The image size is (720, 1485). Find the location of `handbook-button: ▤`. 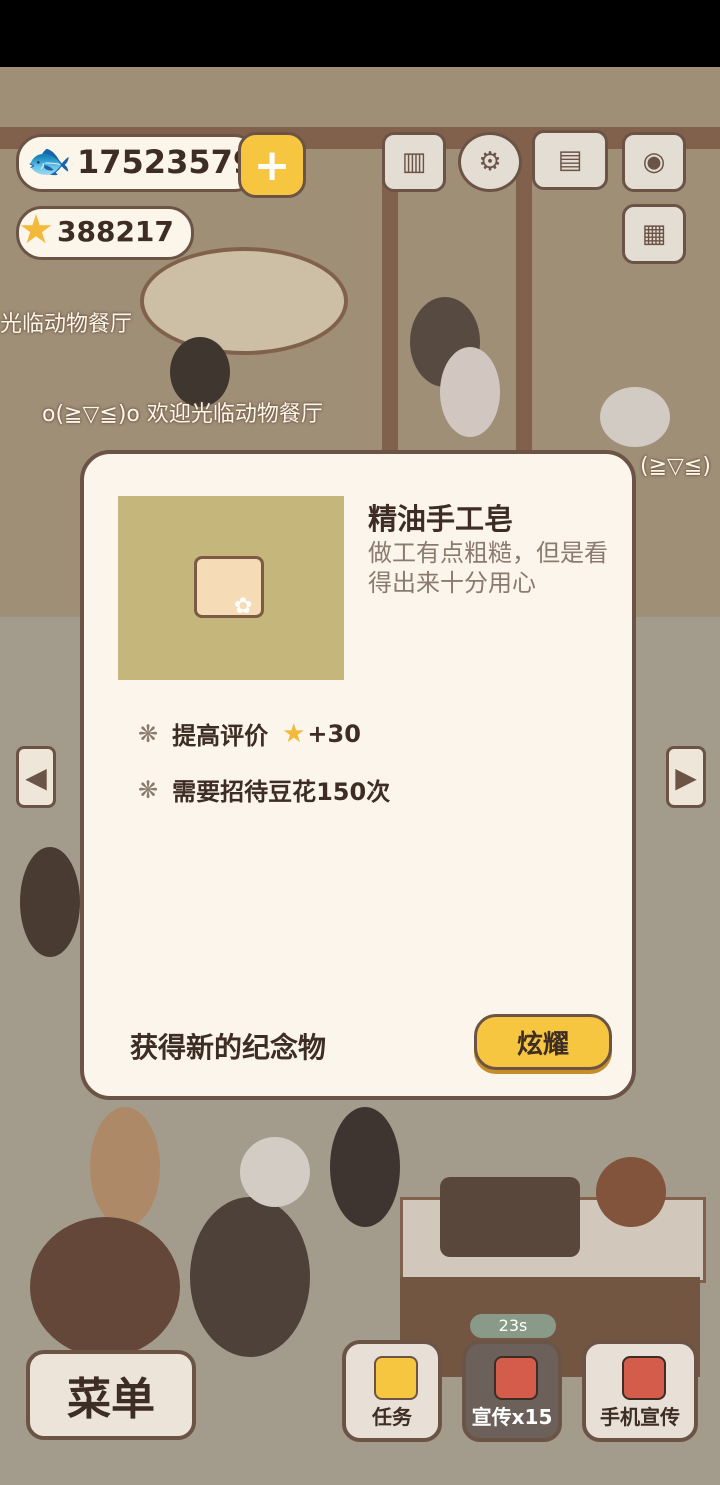

handbook-button: ▤ is located at coordinates (570, 160).